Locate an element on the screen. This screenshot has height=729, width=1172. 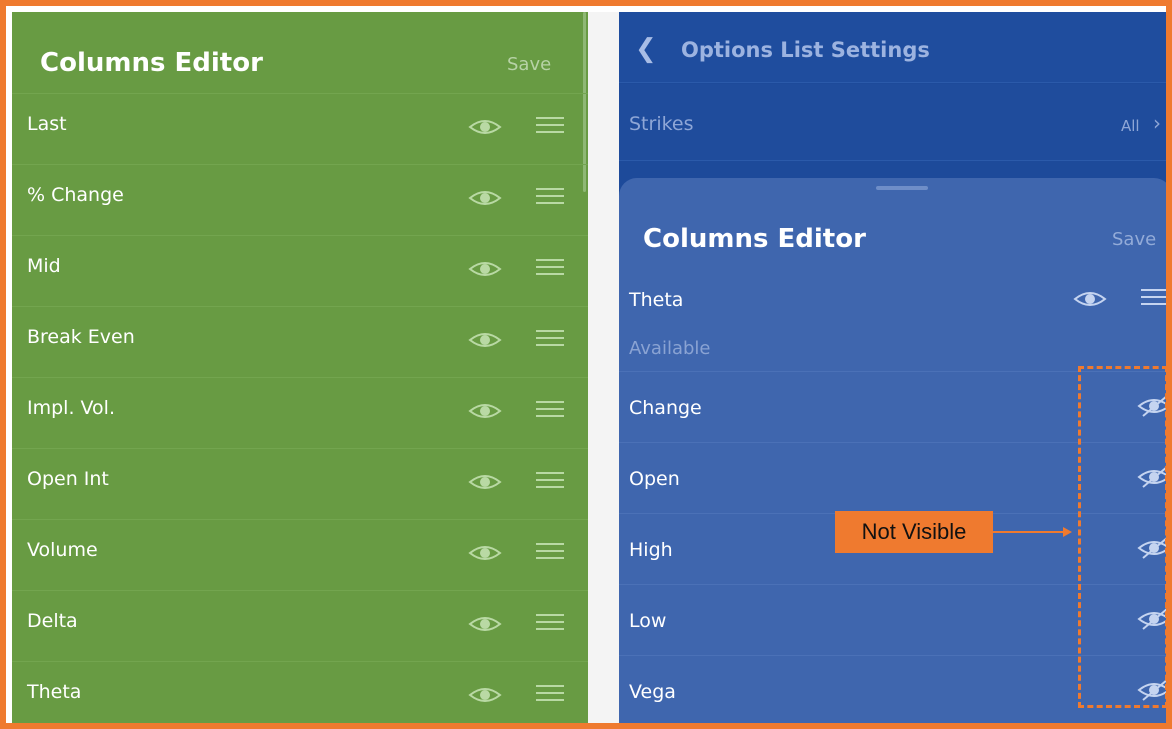
strikes-value: All is located at coordinates (1130, 126).